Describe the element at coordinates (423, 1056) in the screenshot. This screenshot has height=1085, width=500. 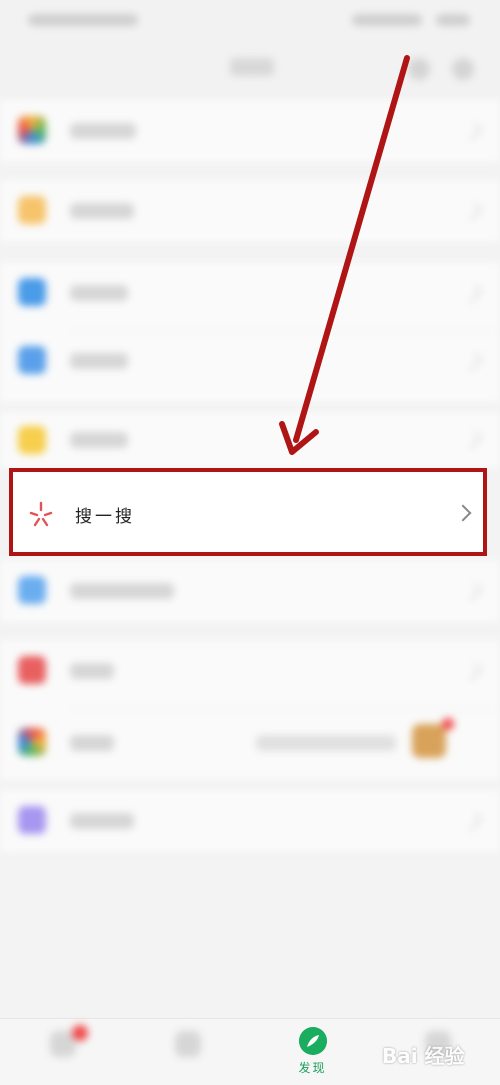
I see `watermark: Bai 经验` at that location.